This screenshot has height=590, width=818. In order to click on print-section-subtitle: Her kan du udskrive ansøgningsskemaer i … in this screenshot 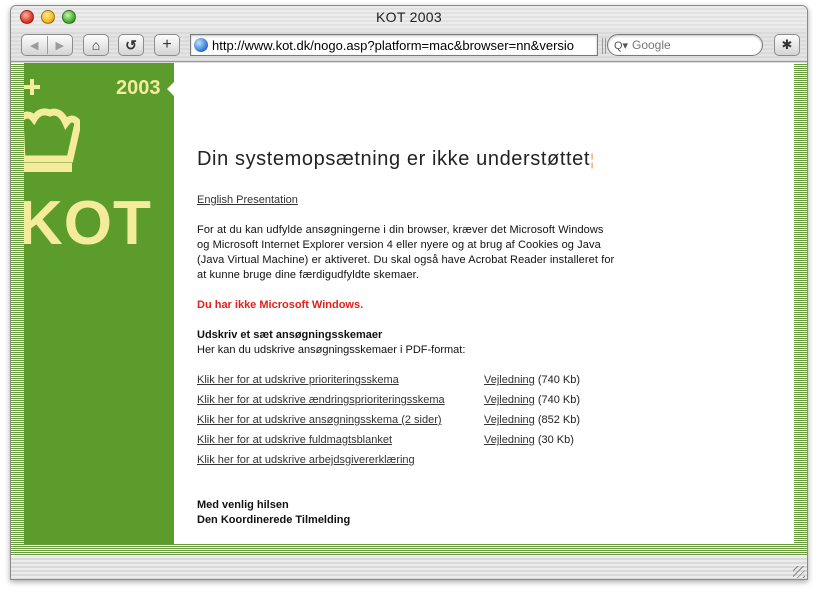, I will do `click(331, 350)`.